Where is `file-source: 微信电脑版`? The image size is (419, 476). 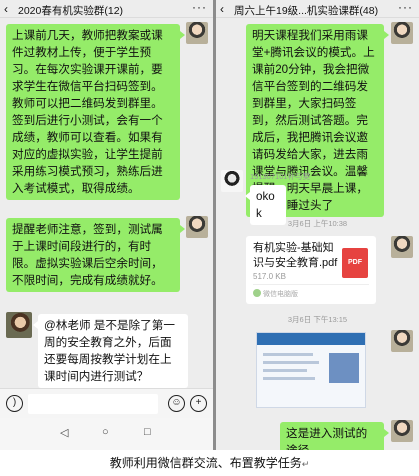 file-source: 微信电脑版 is located at coordinates (280, 294).